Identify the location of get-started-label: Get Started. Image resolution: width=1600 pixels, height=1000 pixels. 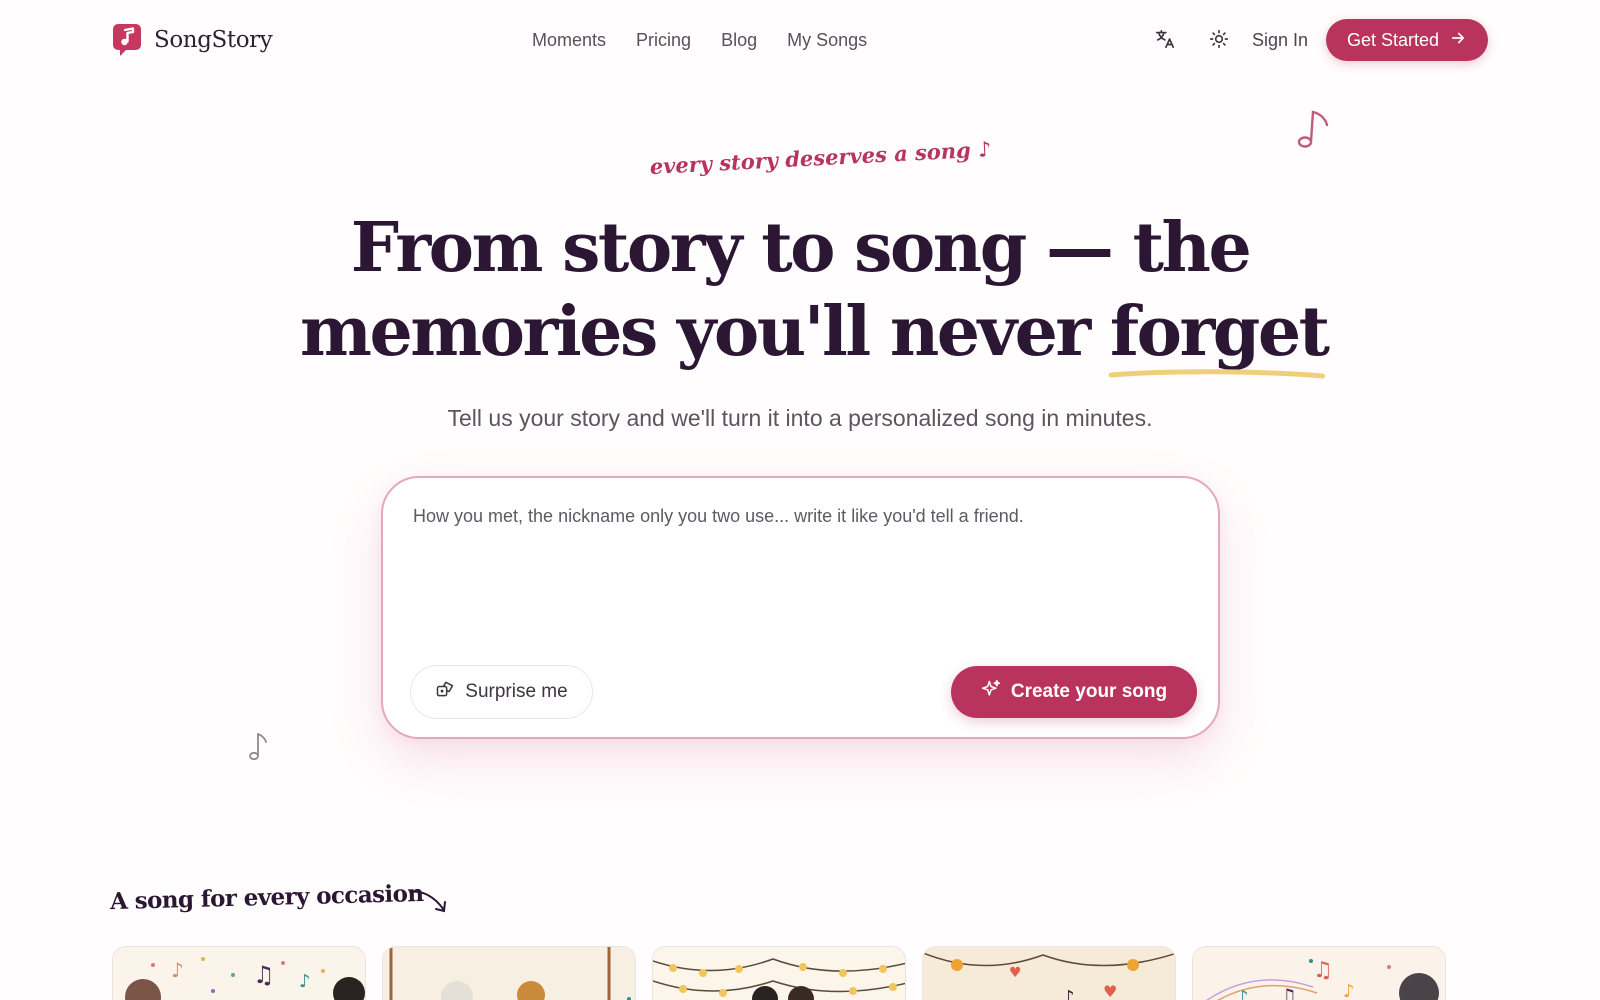
(1393, 39).